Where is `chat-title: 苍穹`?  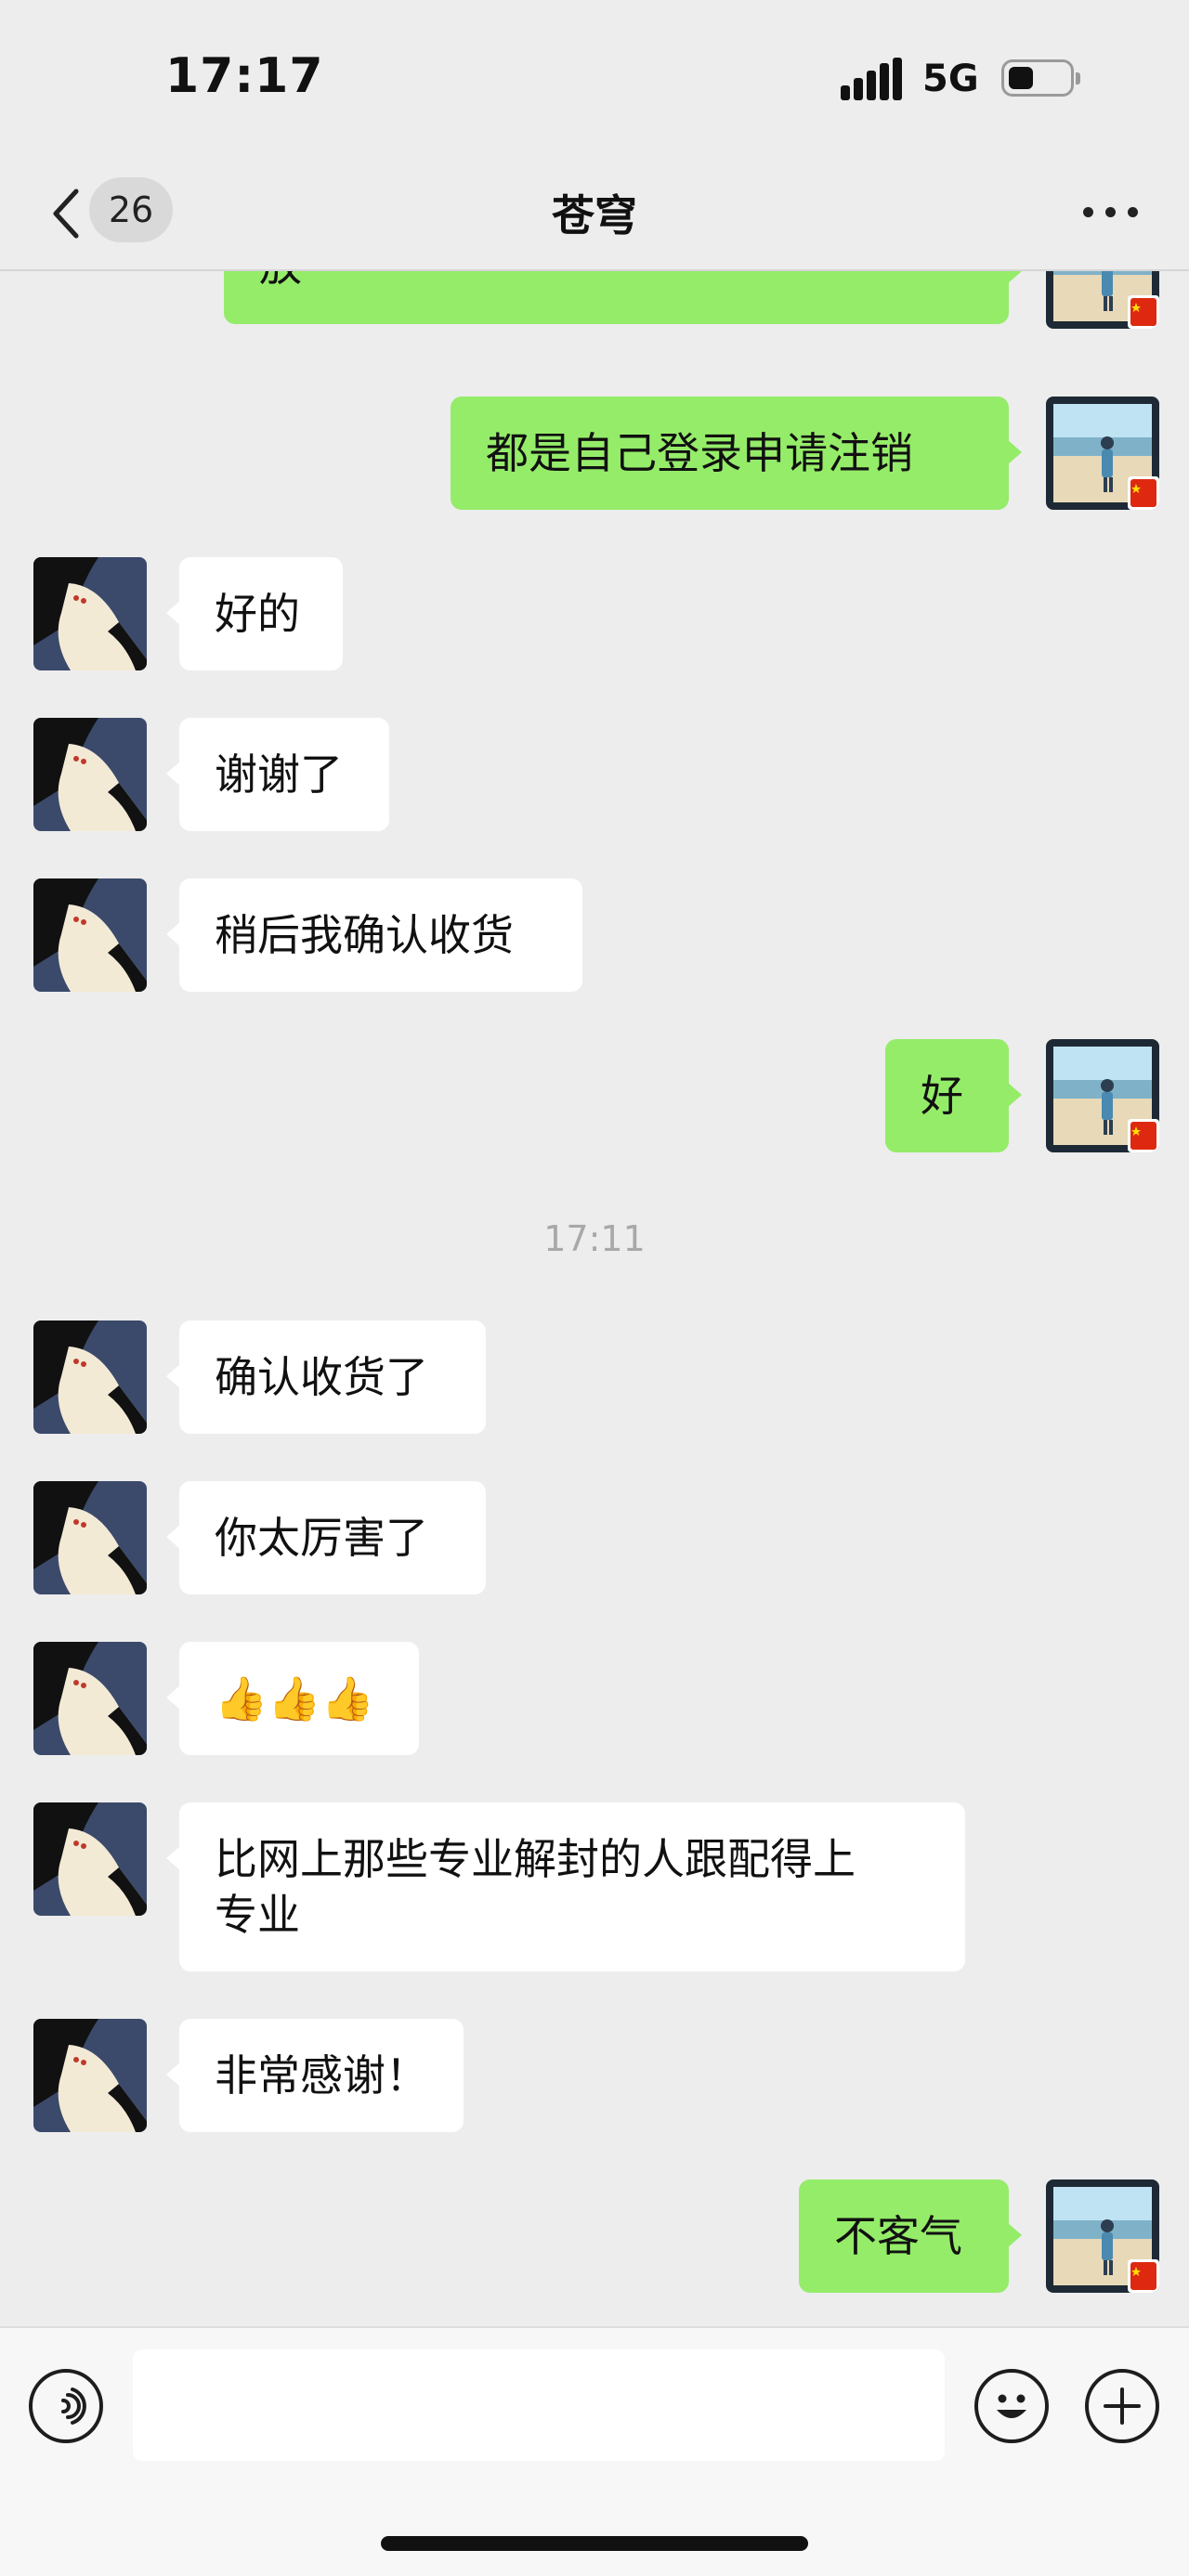
chat-title: 苍穹 is located at coordinates (594, 215).